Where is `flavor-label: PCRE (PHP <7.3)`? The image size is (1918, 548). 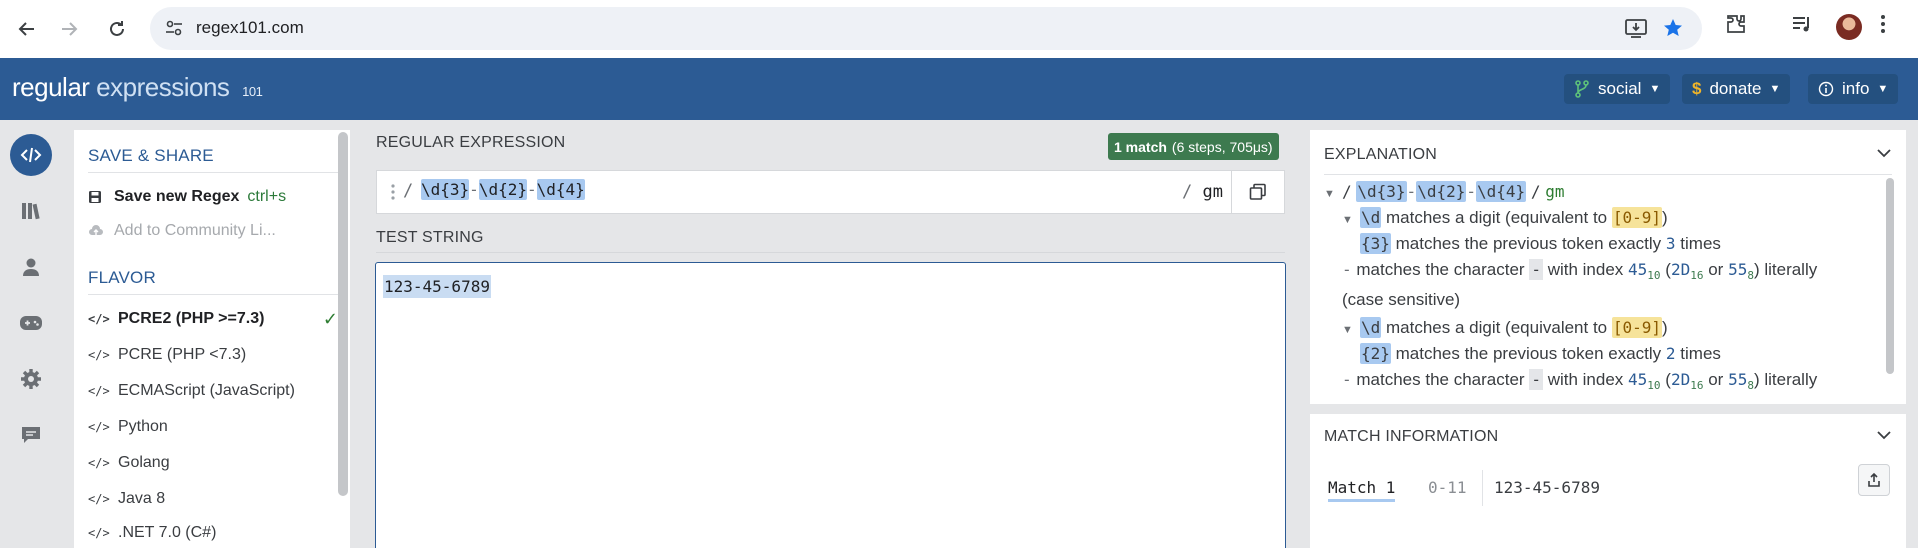 flavor-label: PCRE (PHP <7.3) is located at coordinates (182, 354).